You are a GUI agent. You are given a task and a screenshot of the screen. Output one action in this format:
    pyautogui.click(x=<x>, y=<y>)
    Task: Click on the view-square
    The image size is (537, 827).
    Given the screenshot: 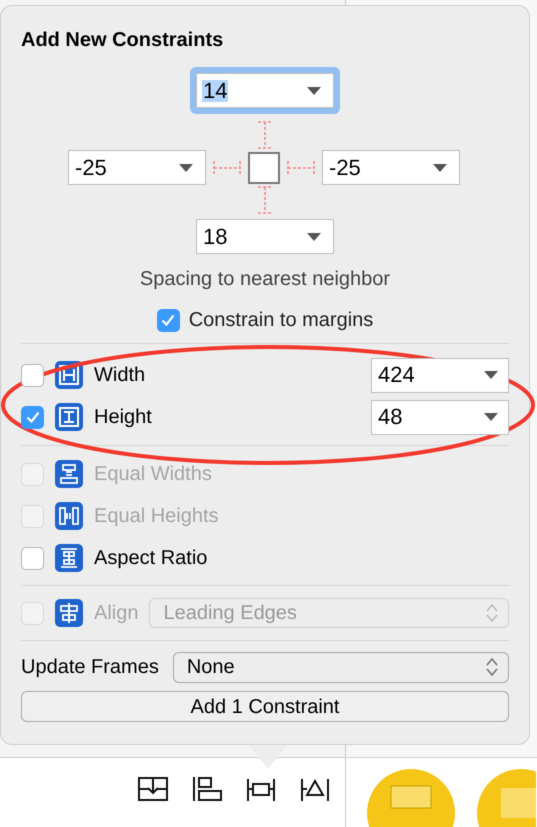 What is the action you would take?
    pyautogui.click(x=264, y=168)
    